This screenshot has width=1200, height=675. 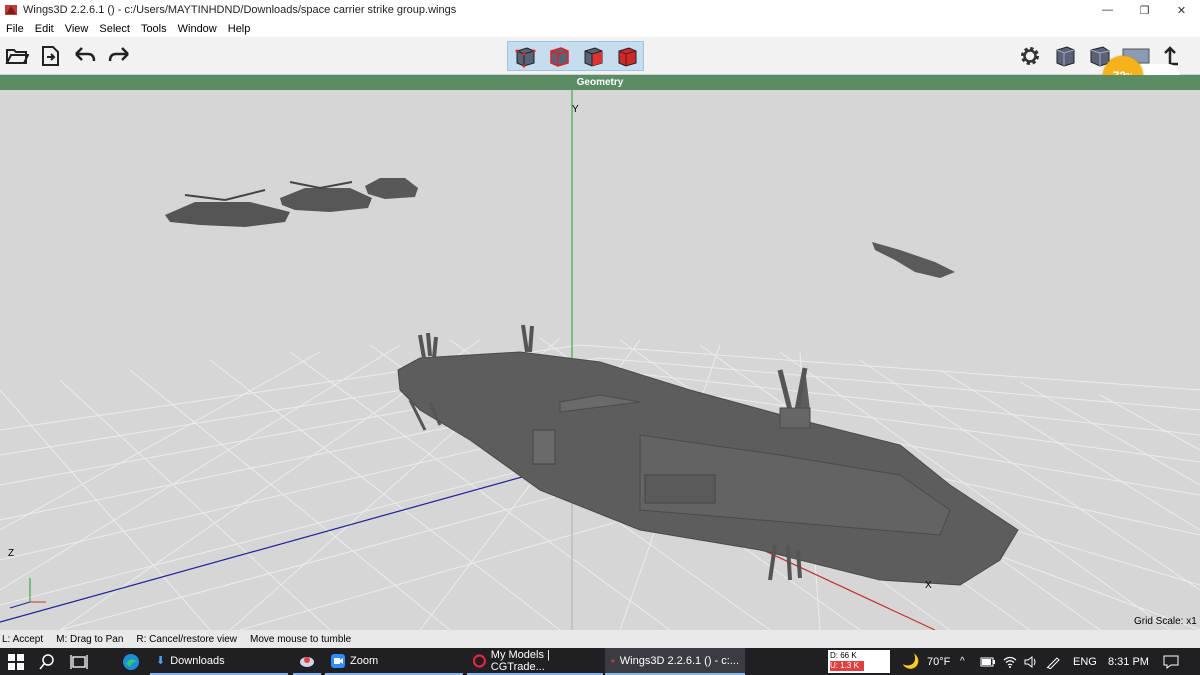 What do you see at coordinates (1171, 661) in the screenshot?
I see `notification-icon` at bounding box center [1171, 661].